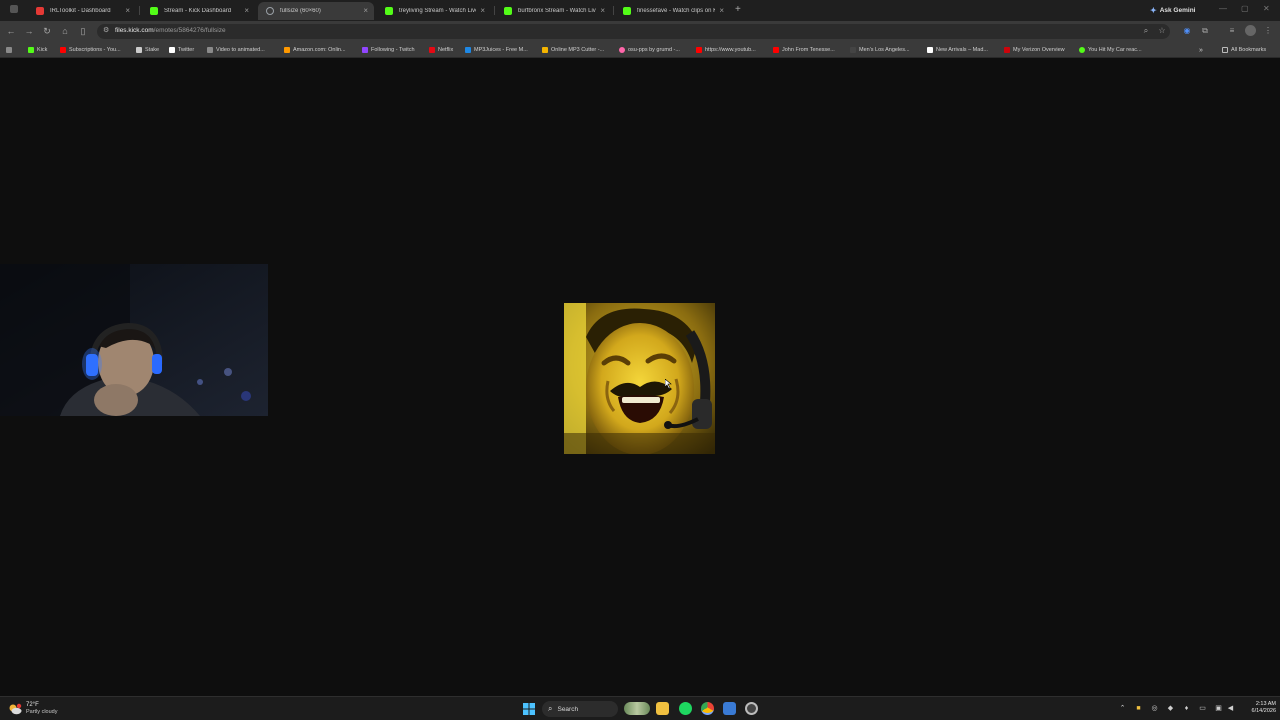 Image resolution: width=1280 pixels, height=720 pixels. I want to click on mp3juices-icon, so click(468, 50).